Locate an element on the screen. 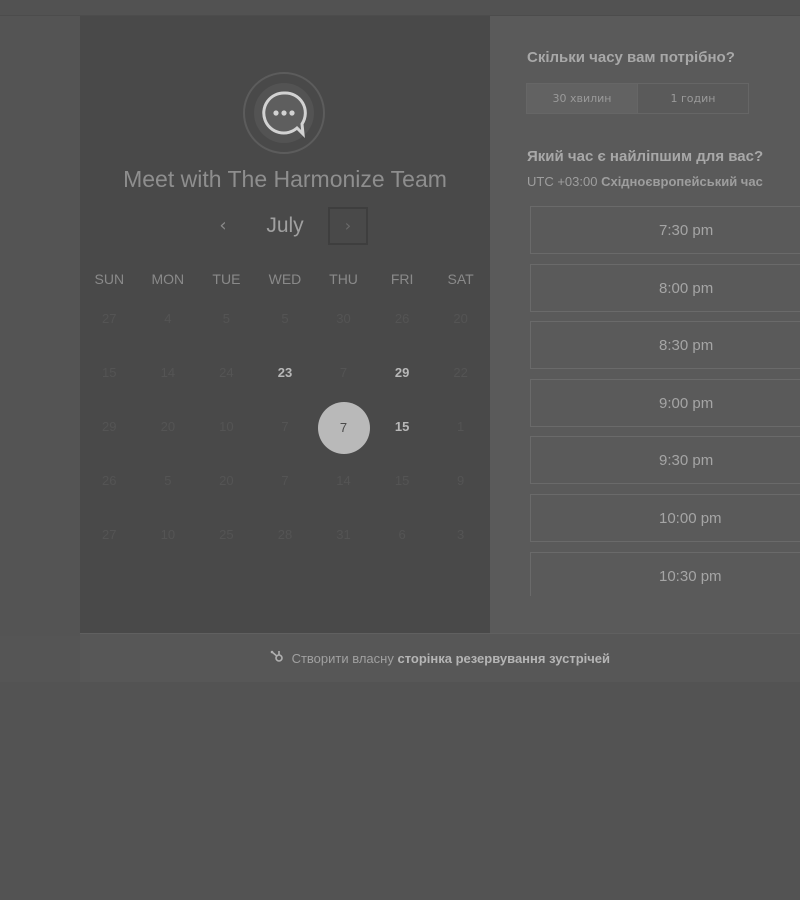 This screenshot has width=800, height=900. calendar-day: 22 is located at coordinates (460, 372).